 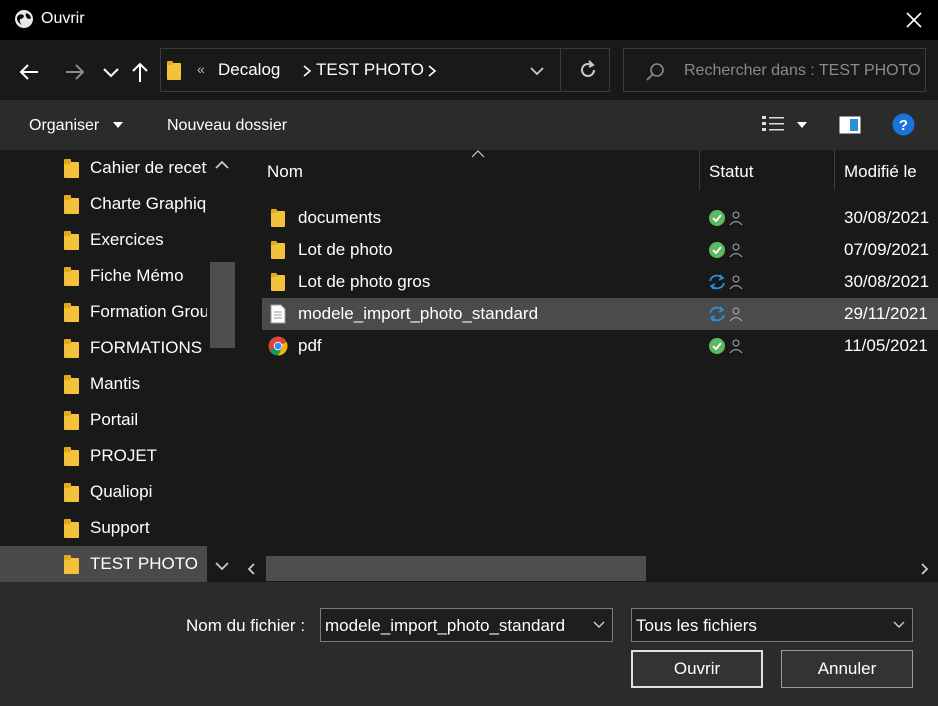 I want to click on file-row: documents 30/08/2021, so click(x=600, y=218).